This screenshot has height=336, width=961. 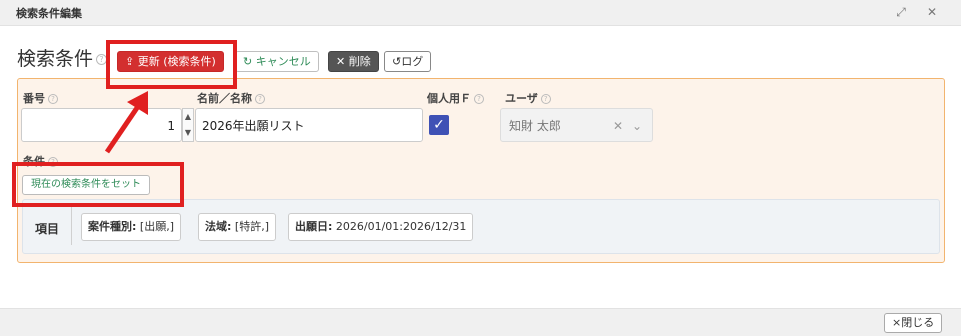 What do you see at coordinates (913, 323) in the screenshot?
I see `close-button: ×閉じる` at bounding box center [913, 323].